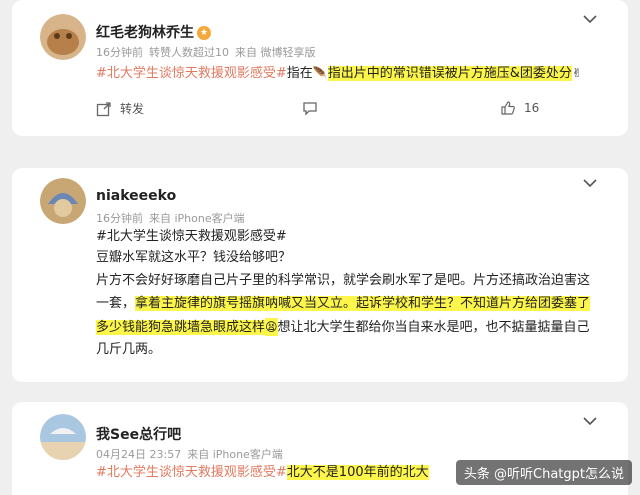  I want to click on post-text: 想让北大学生都给你当自来水是吧，也不掂量掂量自己, so click(433, 327).